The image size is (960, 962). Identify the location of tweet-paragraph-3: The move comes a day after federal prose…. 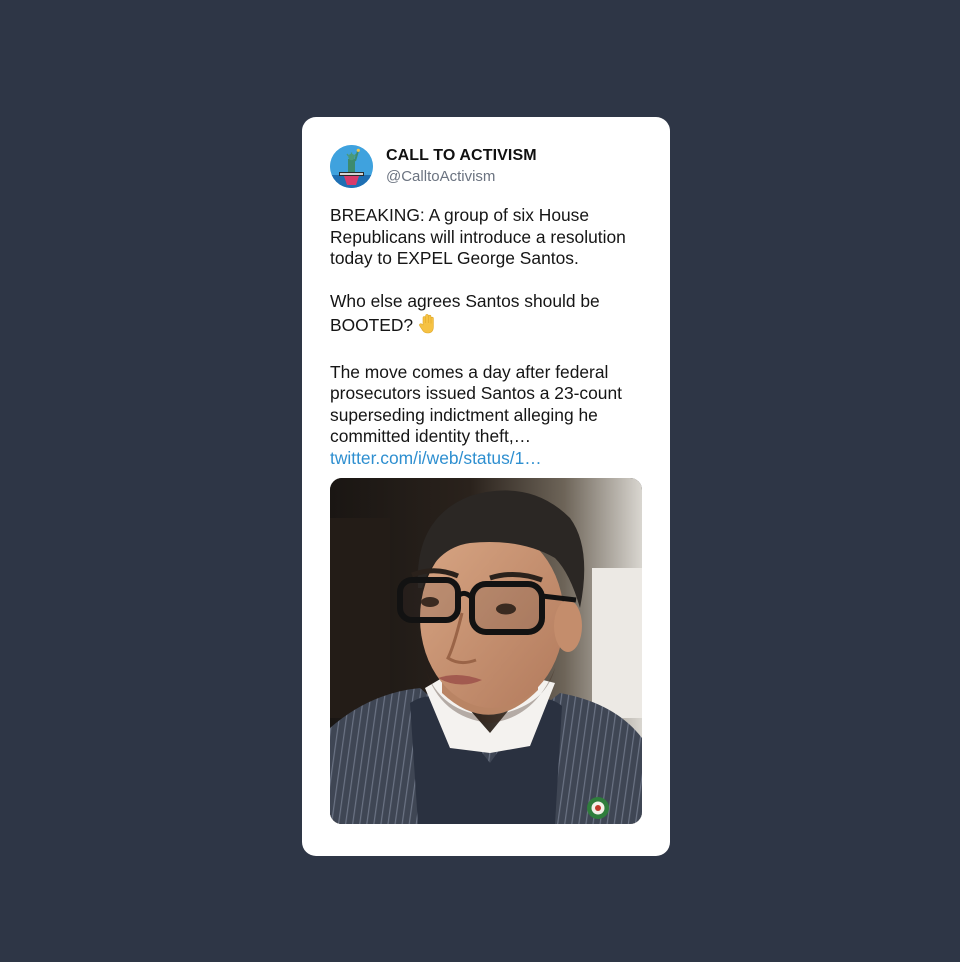
(489, 416).